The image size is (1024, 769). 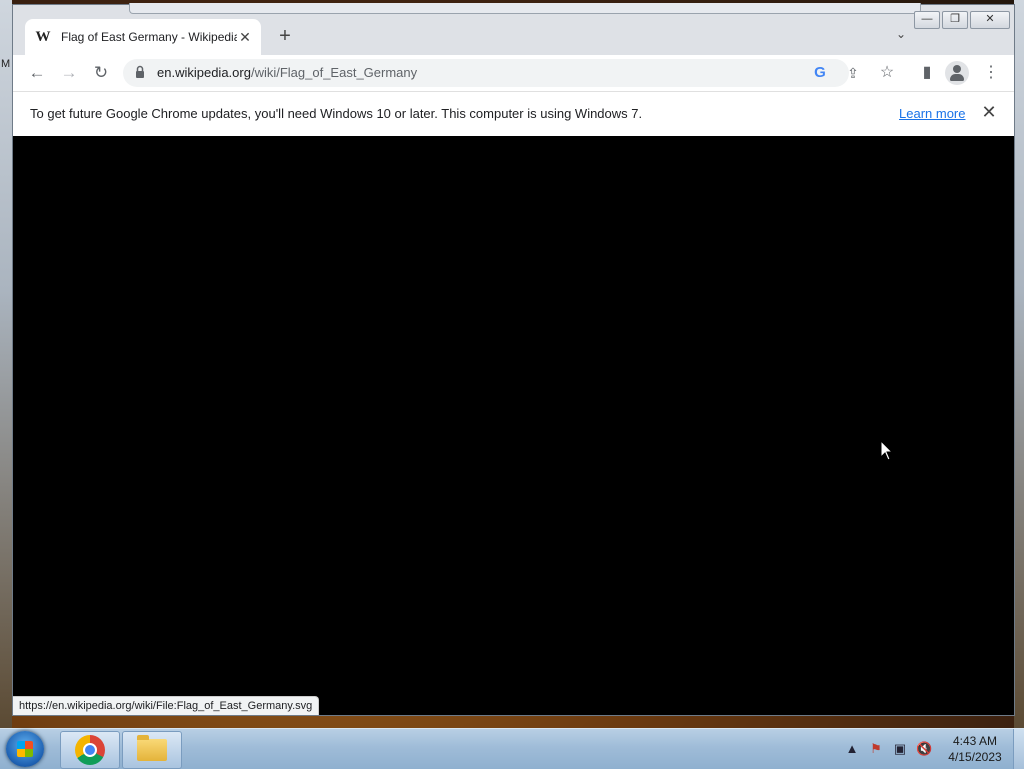 I want to click on lock-icon, so click(x=140, y=72).